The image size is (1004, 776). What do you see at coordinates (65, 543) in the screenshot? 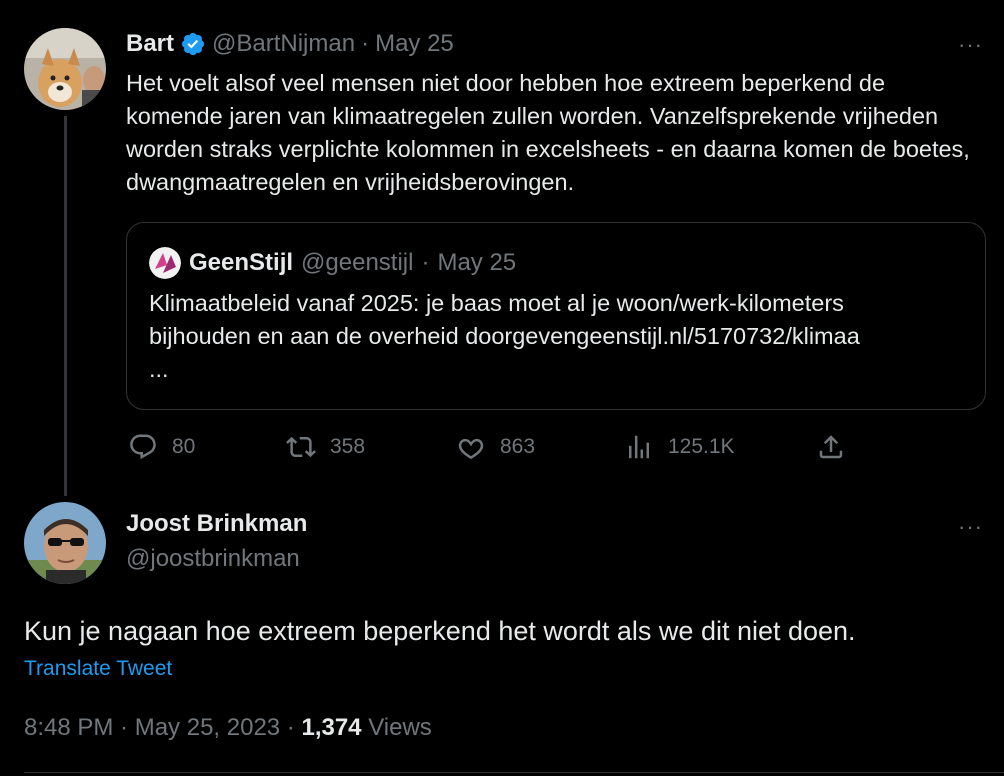
I see `avatar-joost` at bounding box center [65, 543].